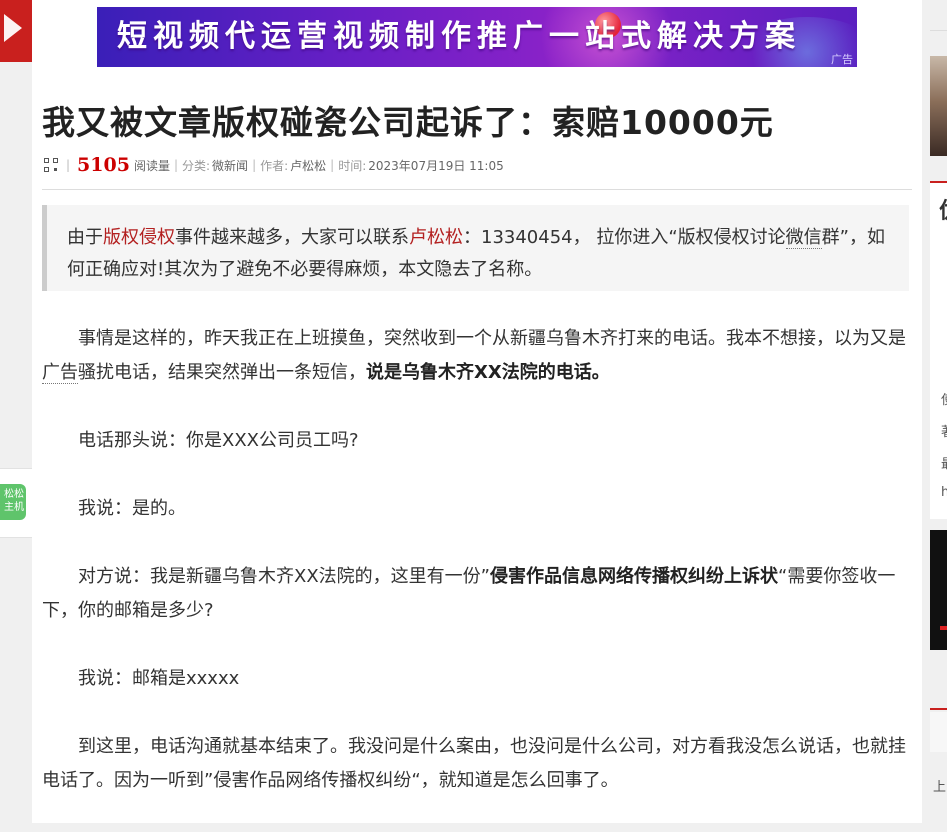 The width and height of the screenshot is (947, 832). I want to click on article-paragraph: 我说：是的。, so click(132, 508).